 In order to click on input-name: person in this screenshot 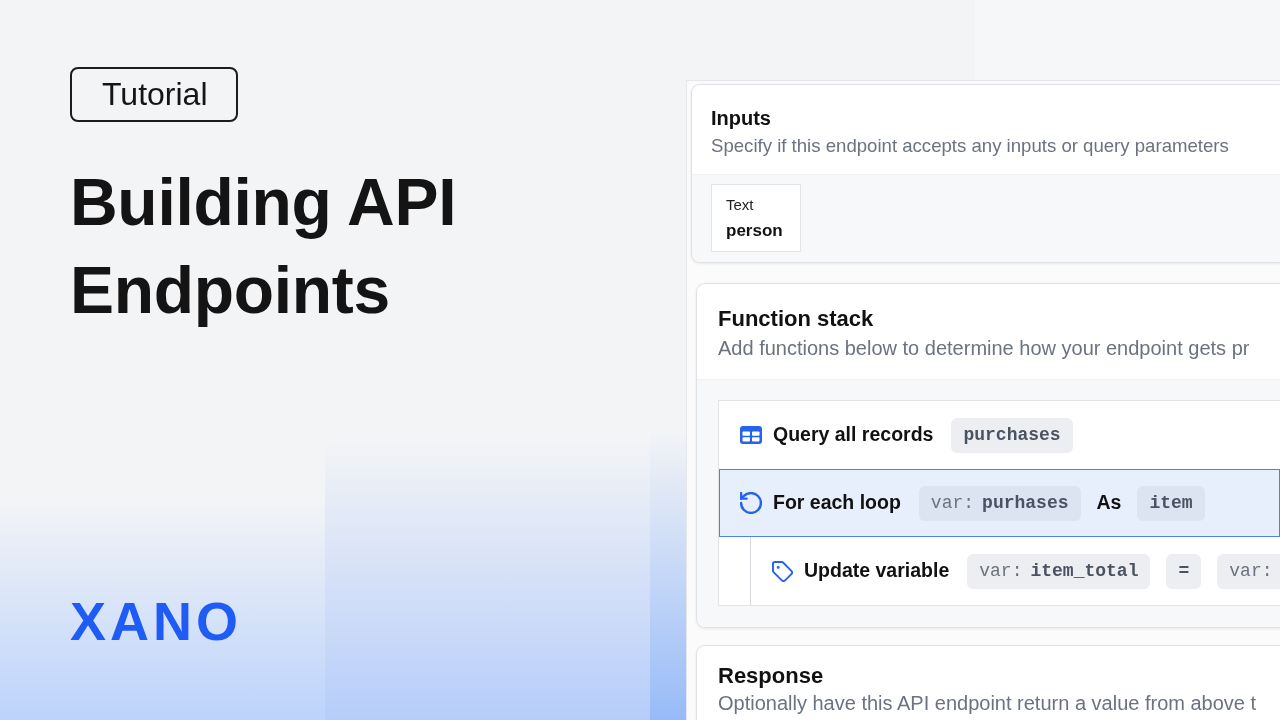, I will do `click(755, 231)`.